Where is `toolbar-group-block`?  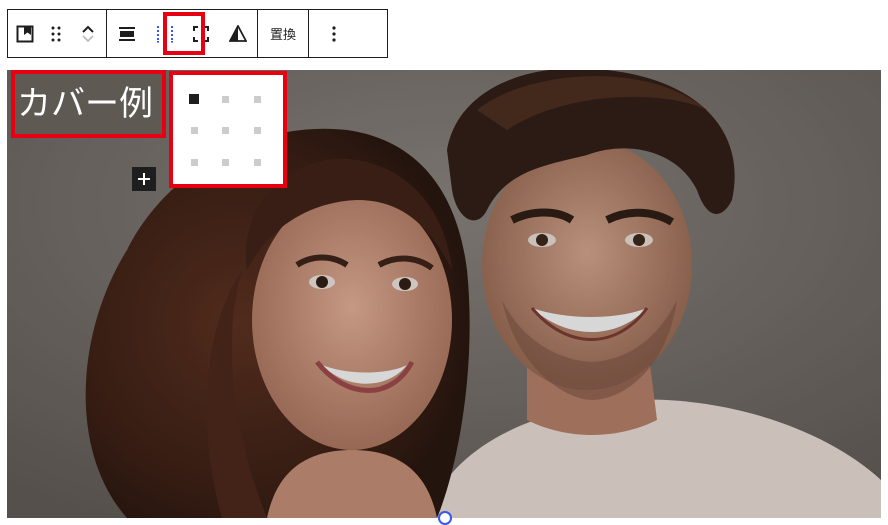
toolbar-group-block is located at coordinates (57, 33).